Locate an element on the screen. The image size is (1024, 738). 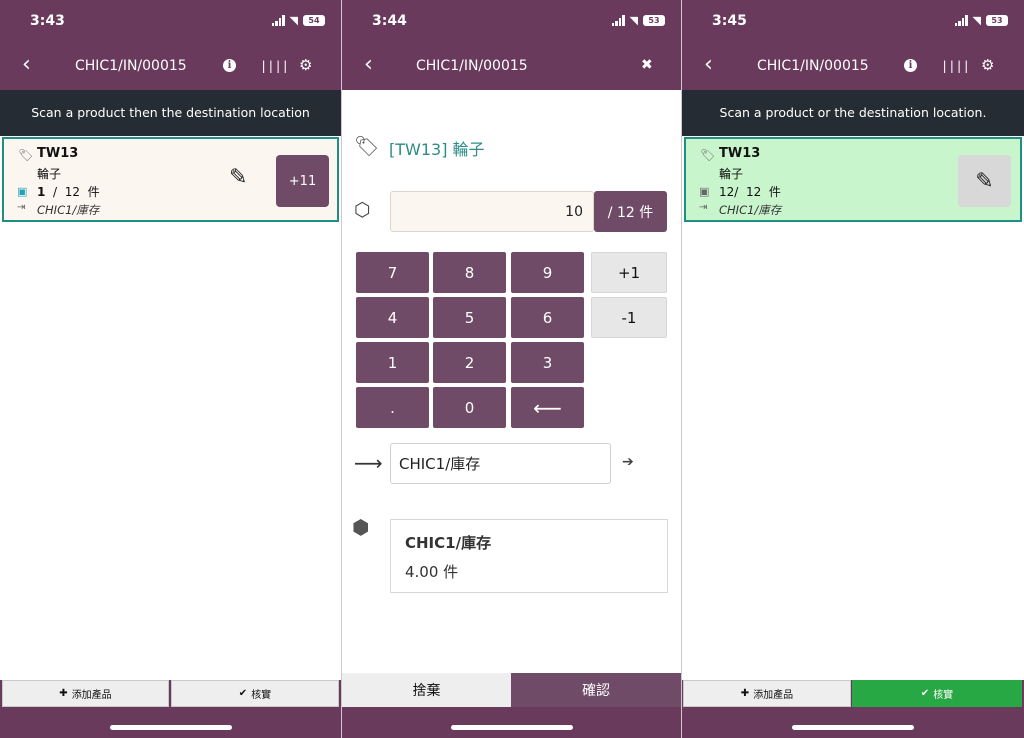
boxes-icon: ⬢ is located at coordinates (361, 527).